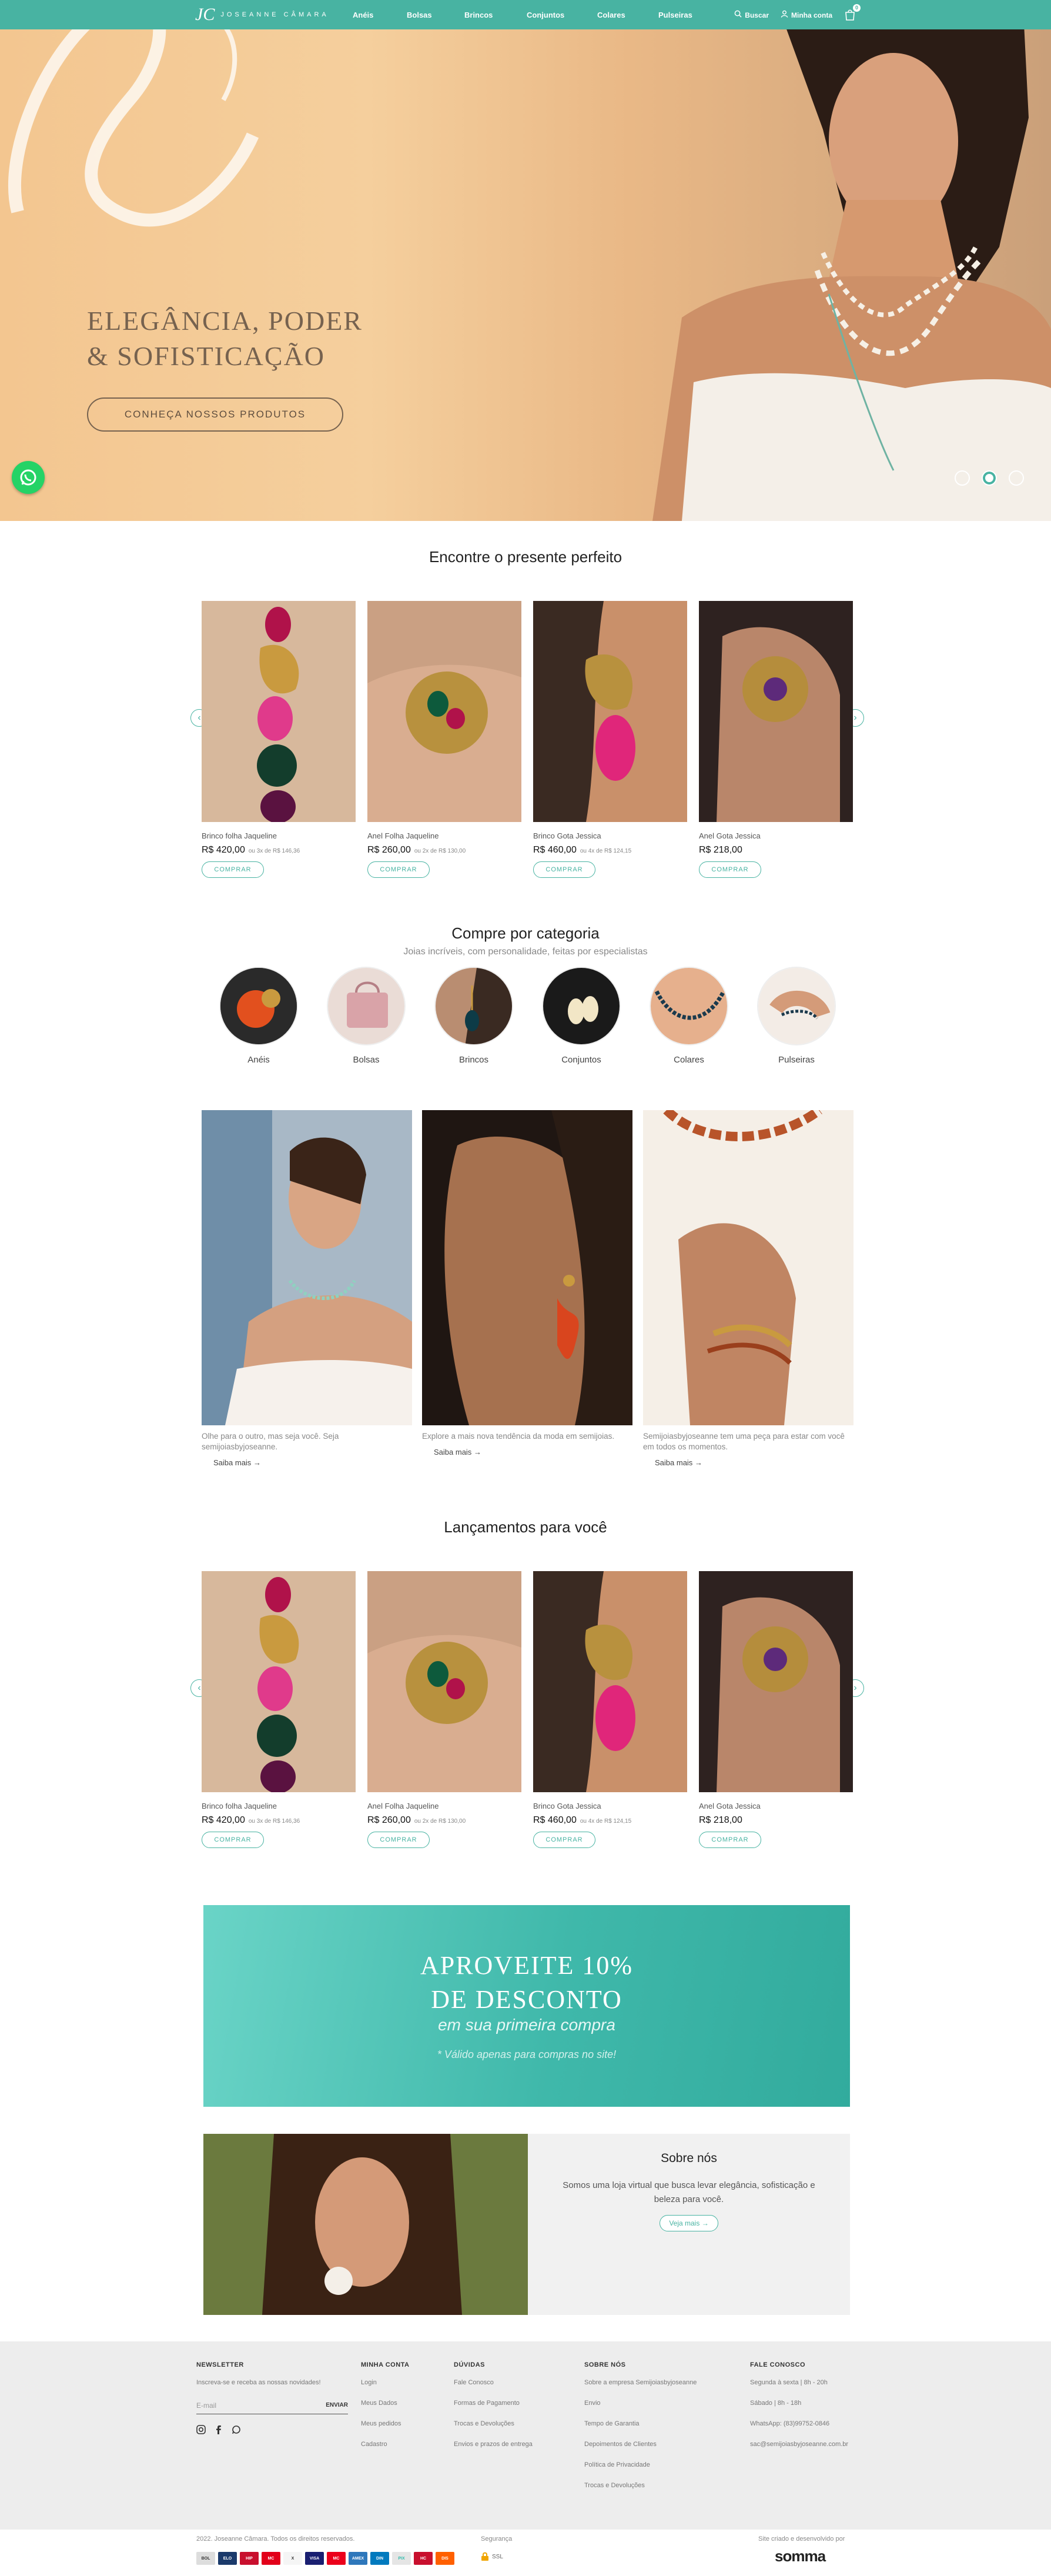  What do you see at coordinates (201, 2429) in the screenshot?
I see `instagram-icon` at bounding box center [201, 2429].